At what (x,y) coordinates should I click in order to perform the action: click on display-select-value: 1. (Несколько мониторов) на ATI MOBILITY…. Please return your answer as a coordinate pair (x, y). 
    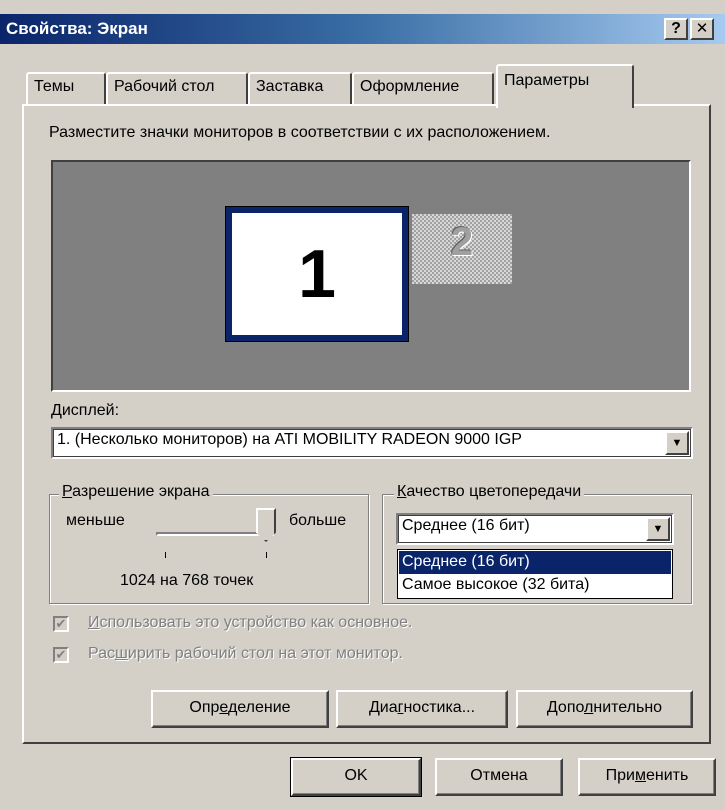
    Looking at the image, I should click on (289, 439).